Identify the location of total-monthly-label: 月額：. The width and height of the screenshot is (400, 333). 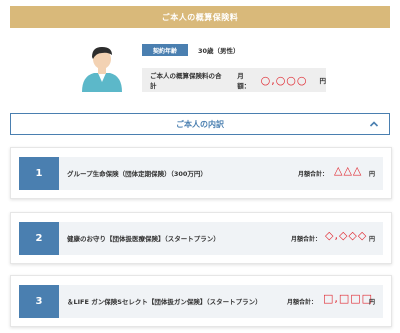
(244, 81).